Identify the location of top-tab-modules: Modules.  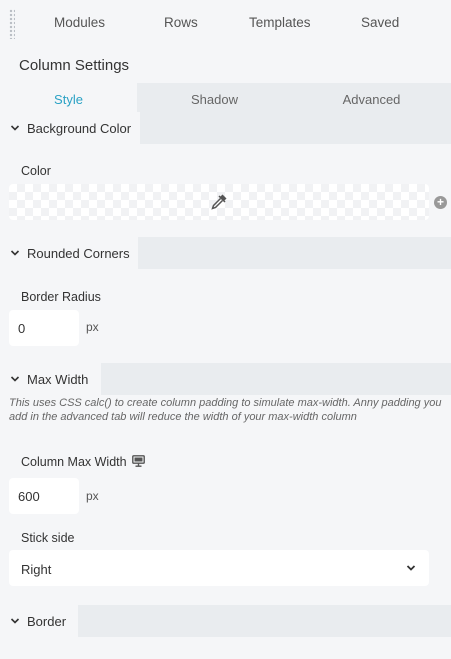
(79, 22).